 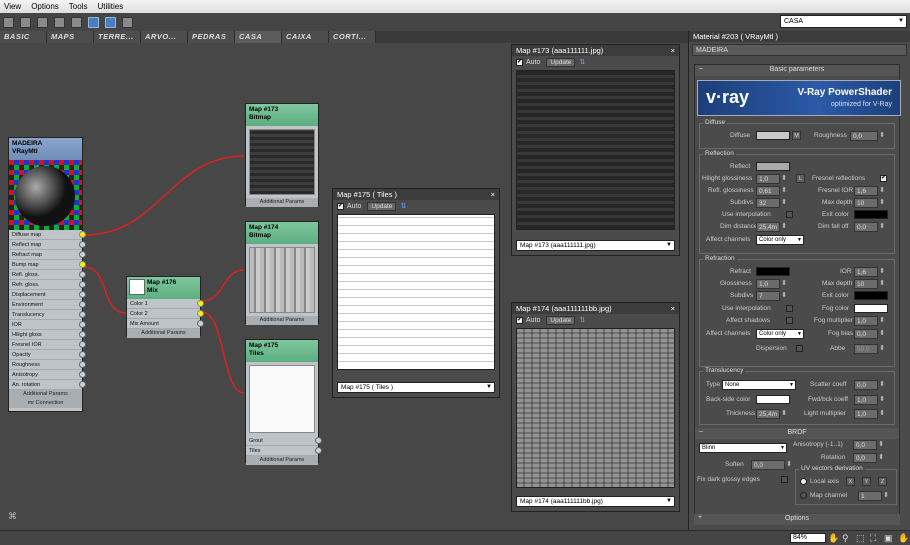 I want to click on slot-hilight-gloss: Hilight gloss, so click(x=47, y=335).